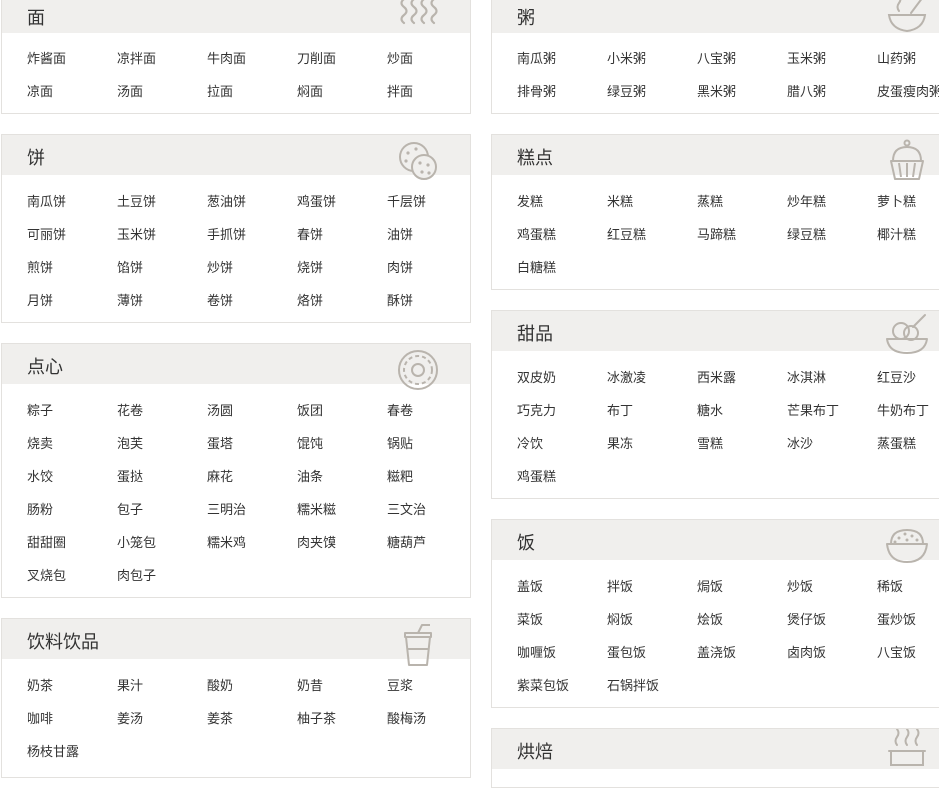  I want to click on food-item: 玉米粥, so click(806, 57).